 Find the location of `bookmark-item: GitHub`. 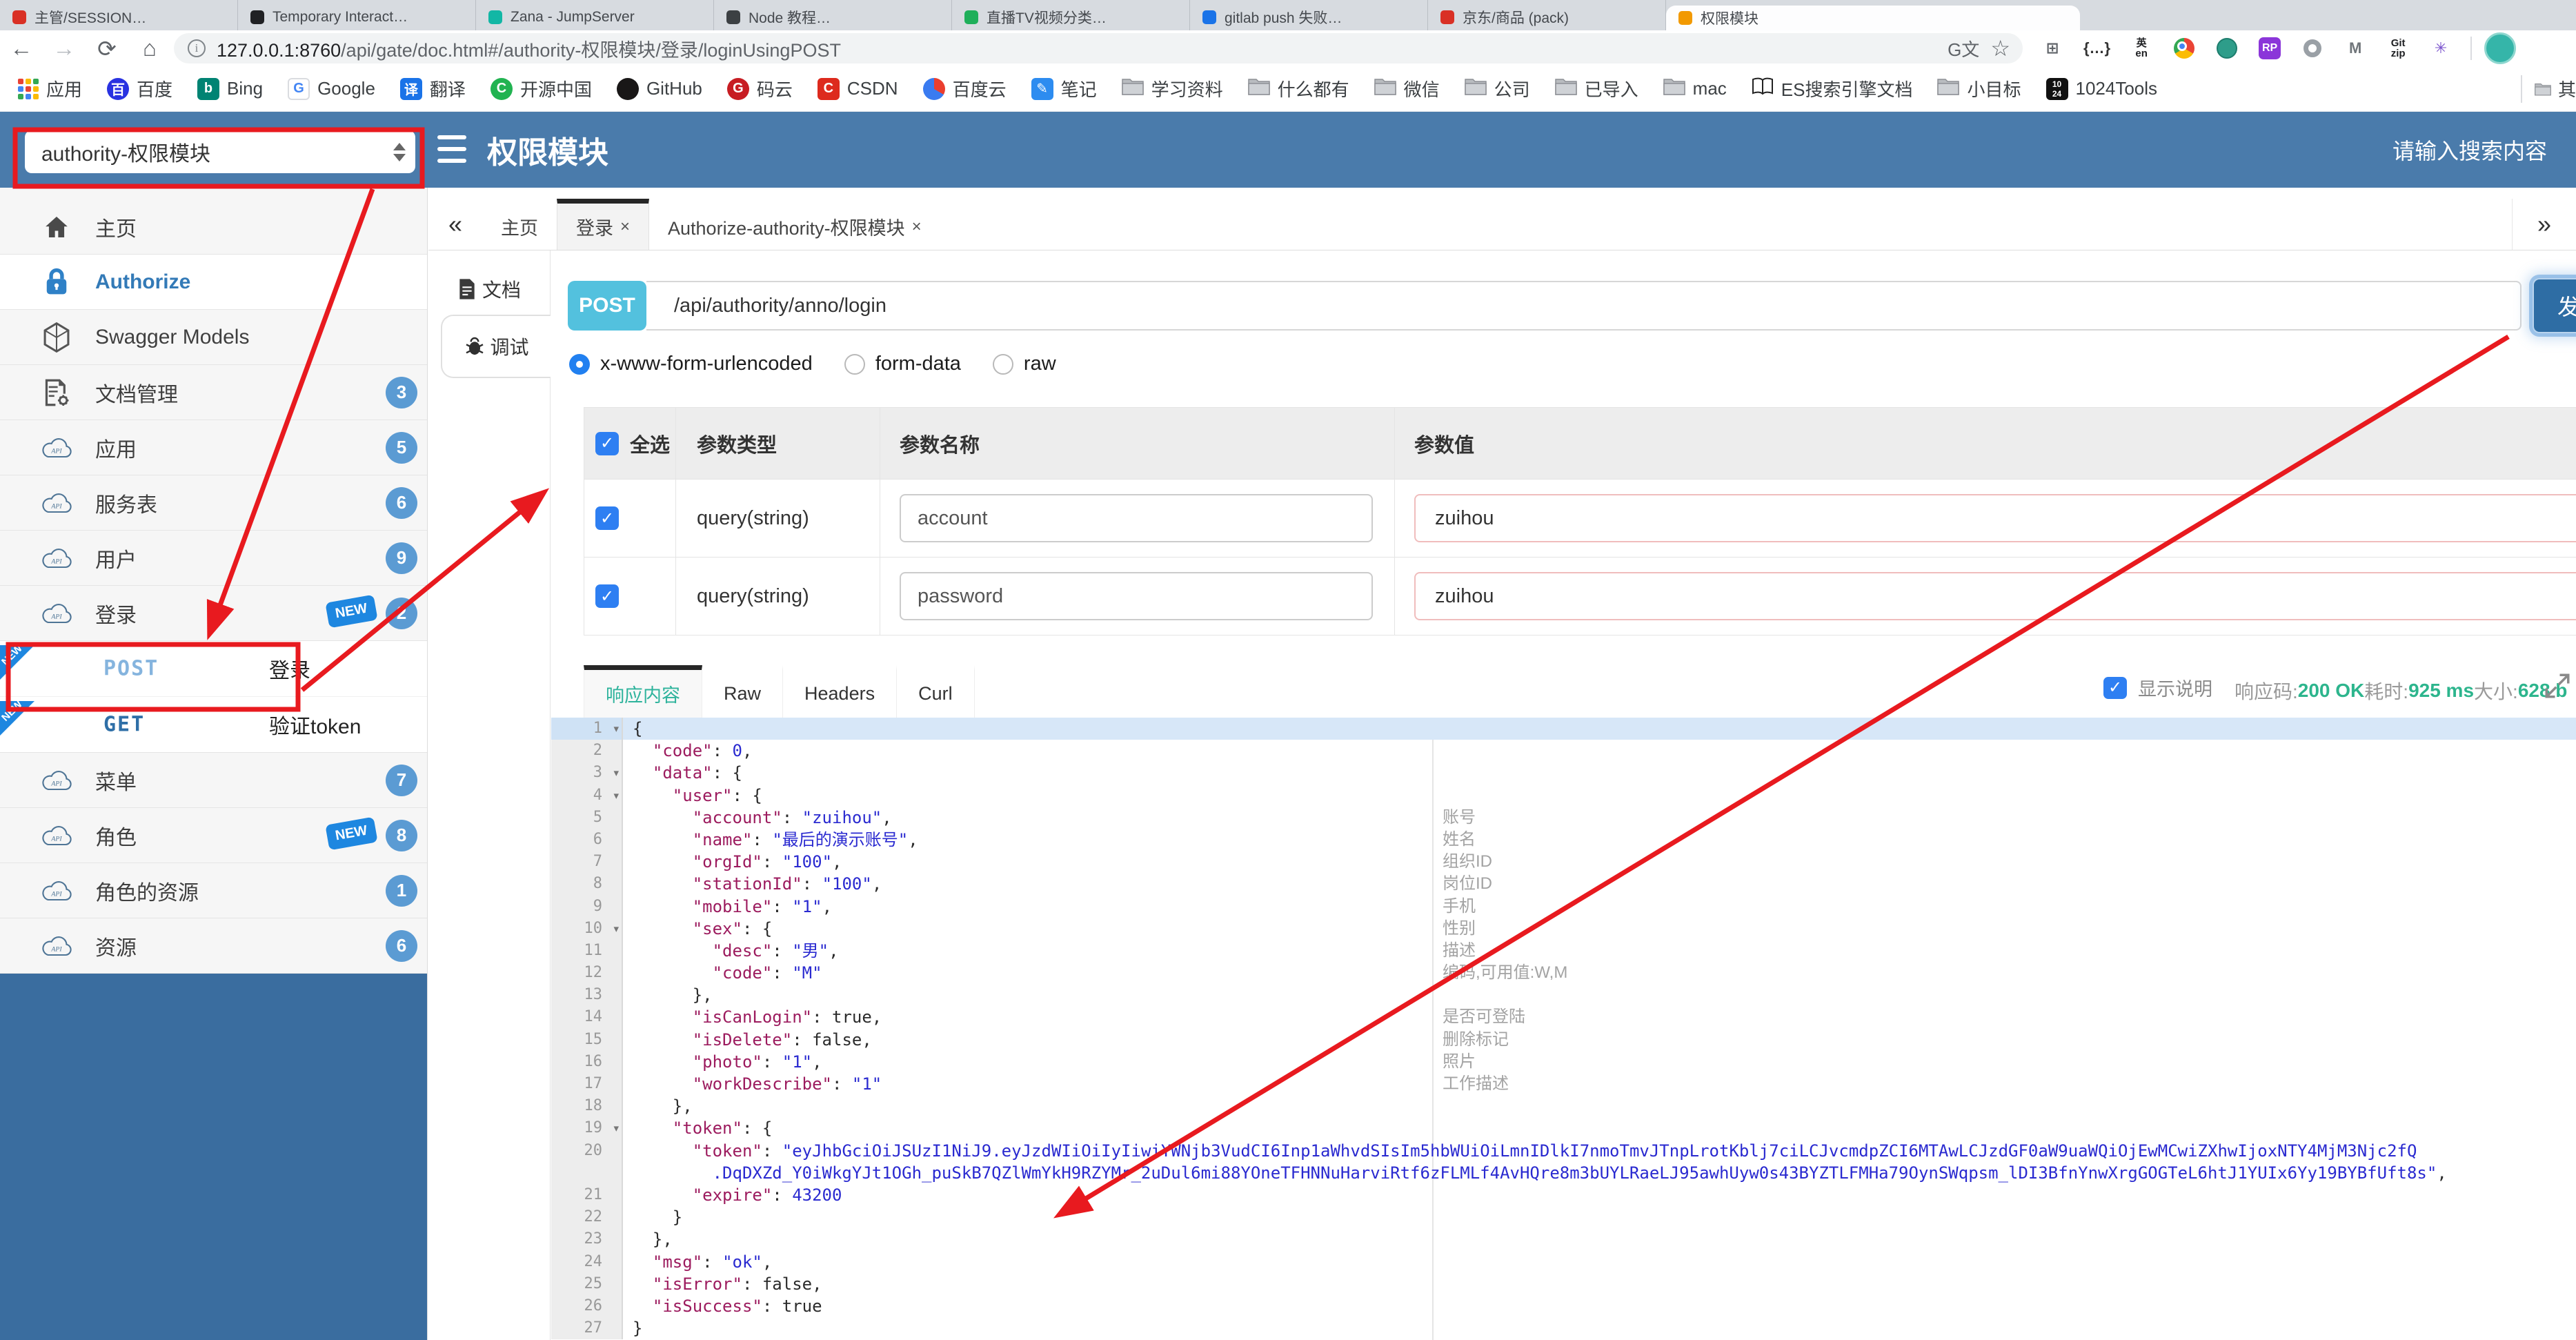

bookmark-item: GitHub is located at coordinates (659, 88).